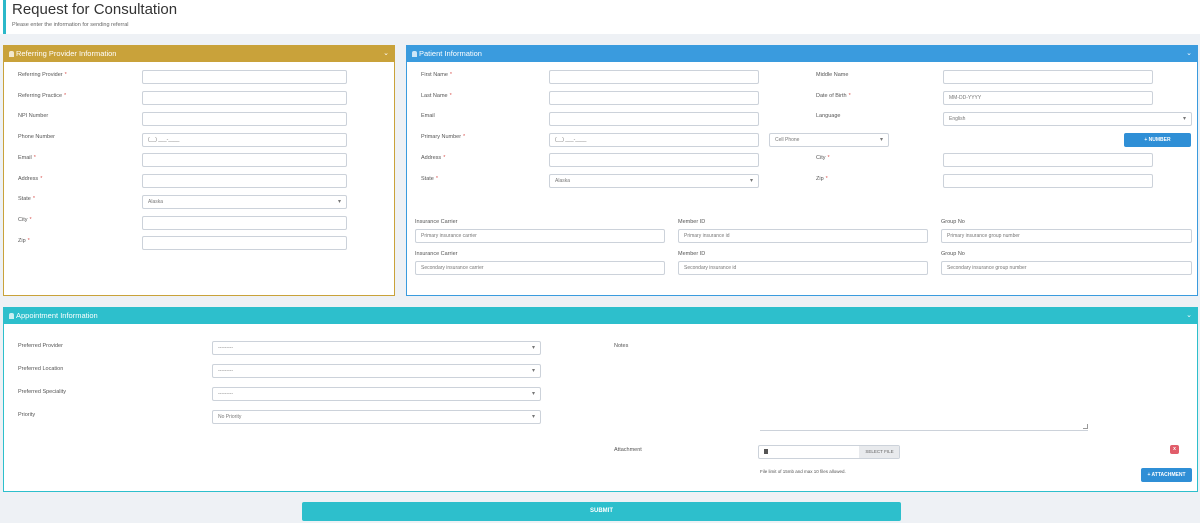  Describe the element at coordinates (376, 417) in the screenshot. I see `priority-select: No Priority` at that location.